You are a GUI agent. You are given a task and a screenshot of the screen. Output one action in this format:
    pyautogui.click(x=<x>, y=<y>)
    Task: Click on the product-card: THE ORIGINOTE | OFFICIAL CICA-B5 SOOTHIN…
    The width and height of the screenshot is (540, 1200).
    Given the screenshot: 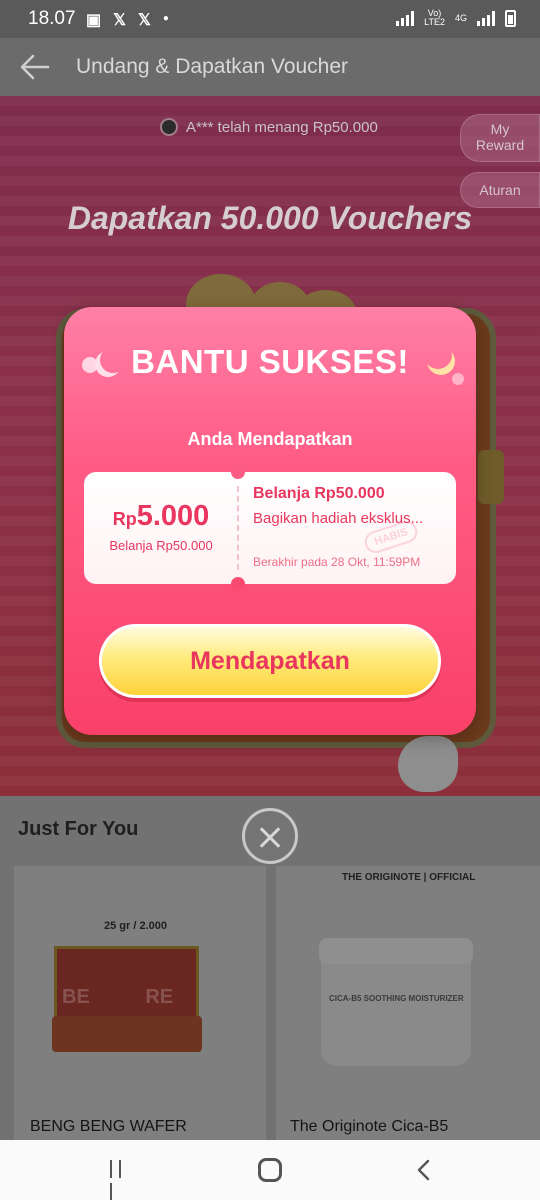 What is the action you would take?
    pyautogui.click(x=408, y=1011)
    